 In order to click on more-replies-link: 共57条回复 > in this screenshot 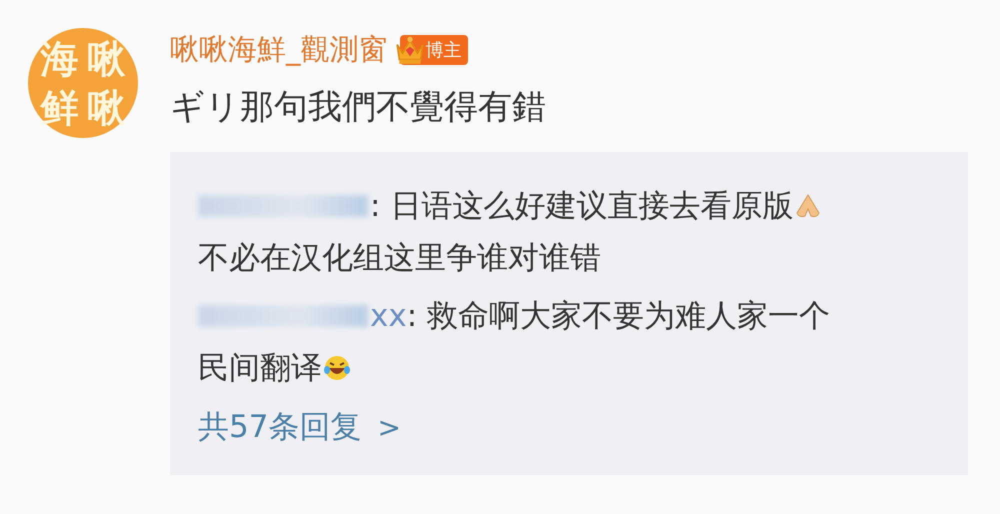, I will do `click(569, 427)`.